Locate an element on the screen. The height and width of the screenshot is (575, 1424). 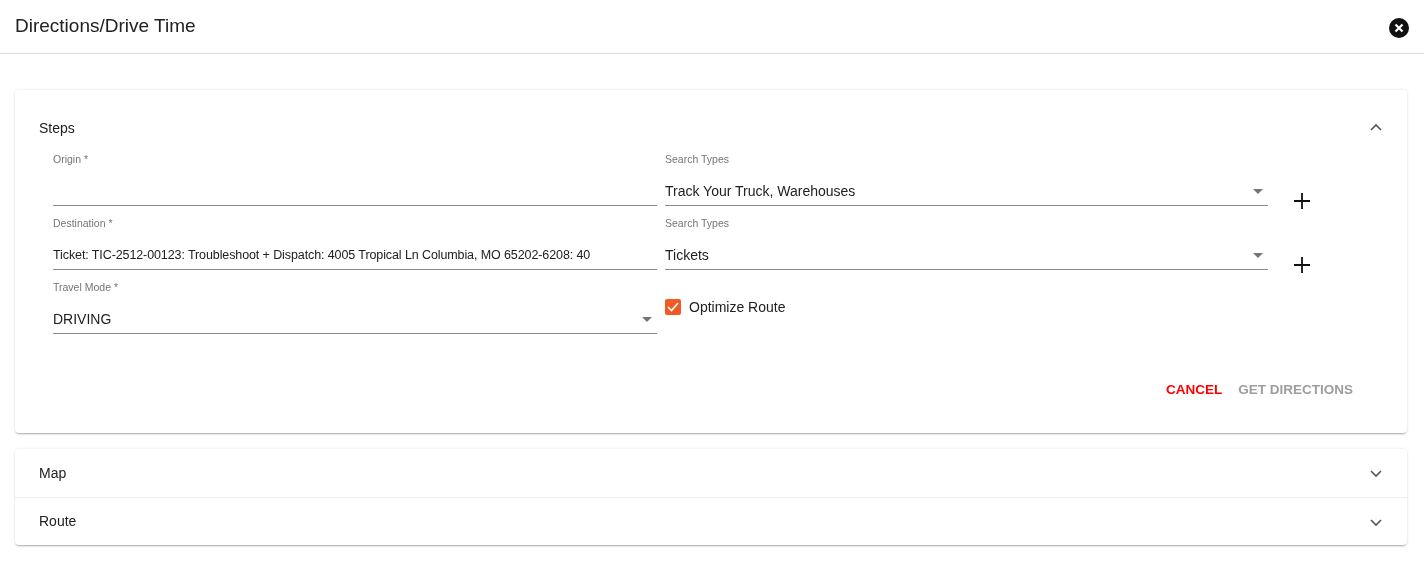
dropdown-field: Search Types Tickets is located at coordinates (966, 243).